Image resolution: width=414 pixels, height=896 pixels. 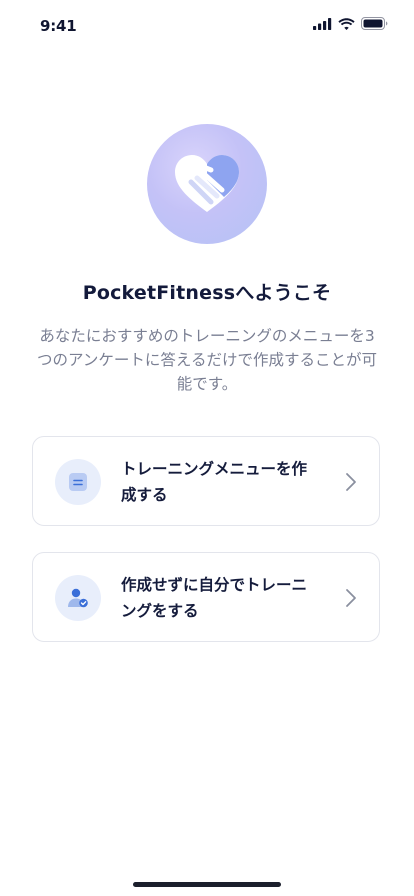 I want to click on document-icon, so click(x=78, y=482).